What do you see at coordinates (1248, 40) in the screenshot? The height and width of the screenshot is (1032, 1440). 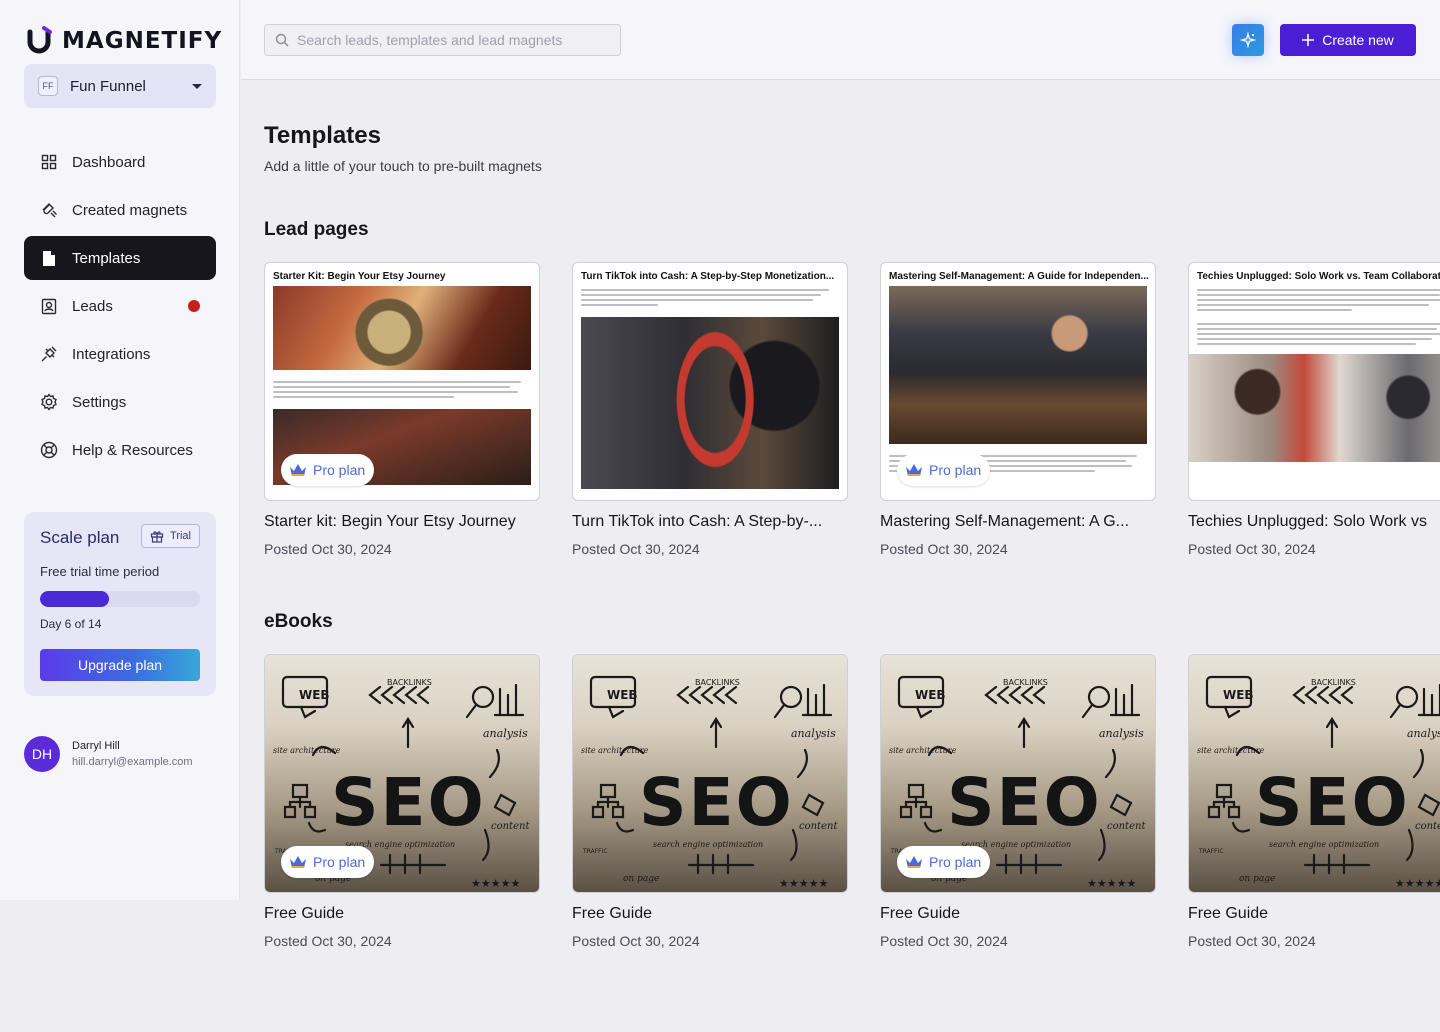 I see `ai-assistant-button` at bounding box center [1248, 40].